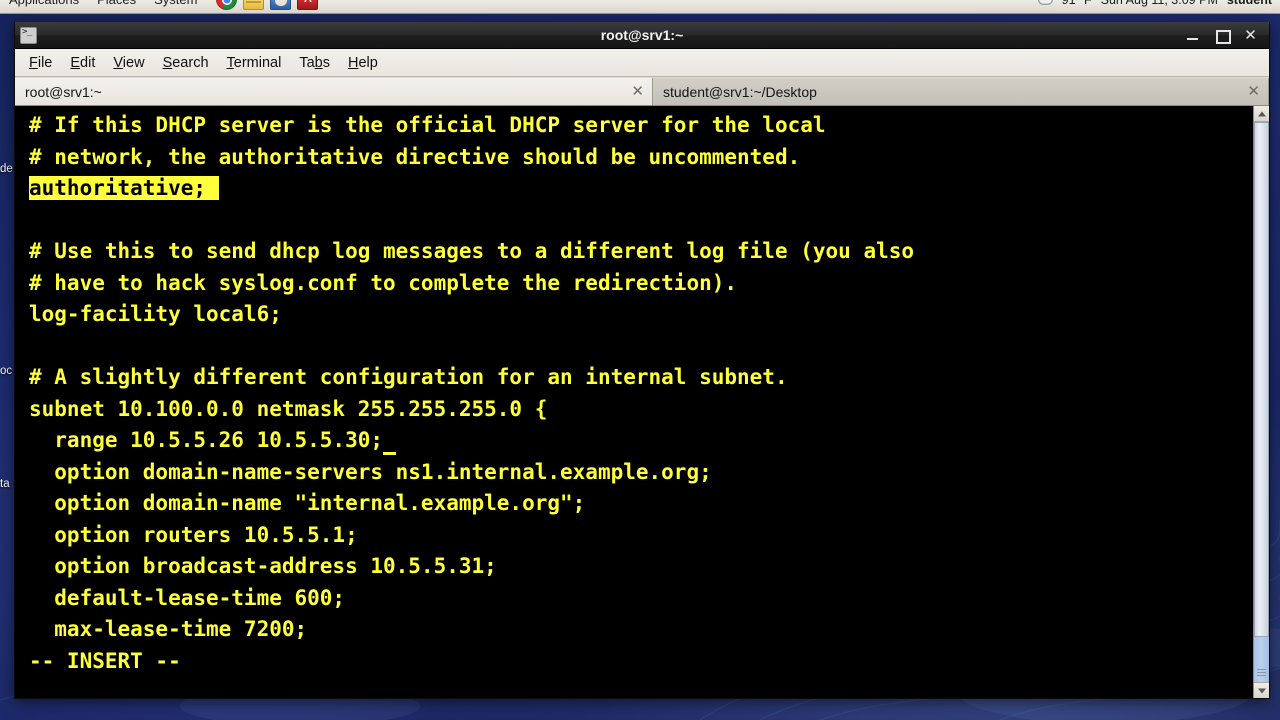  Describe the element at coordinates (641, 630) in the screenshot. I see `terminal-line: max-lease-time 7200;` at that location.